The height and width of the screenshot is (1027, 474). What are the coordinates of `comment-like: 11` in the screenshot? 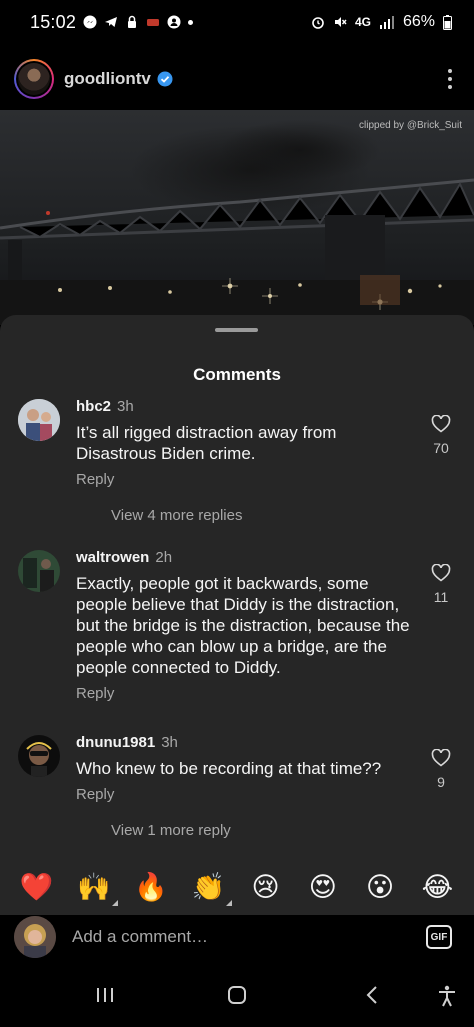 It's located at (441, 584).